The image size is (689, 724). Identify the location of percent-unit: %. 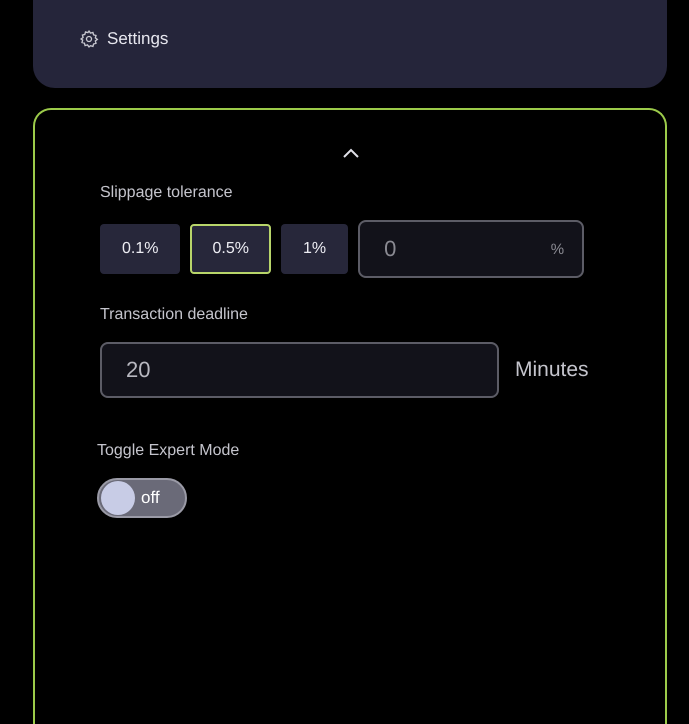
(557, 249).